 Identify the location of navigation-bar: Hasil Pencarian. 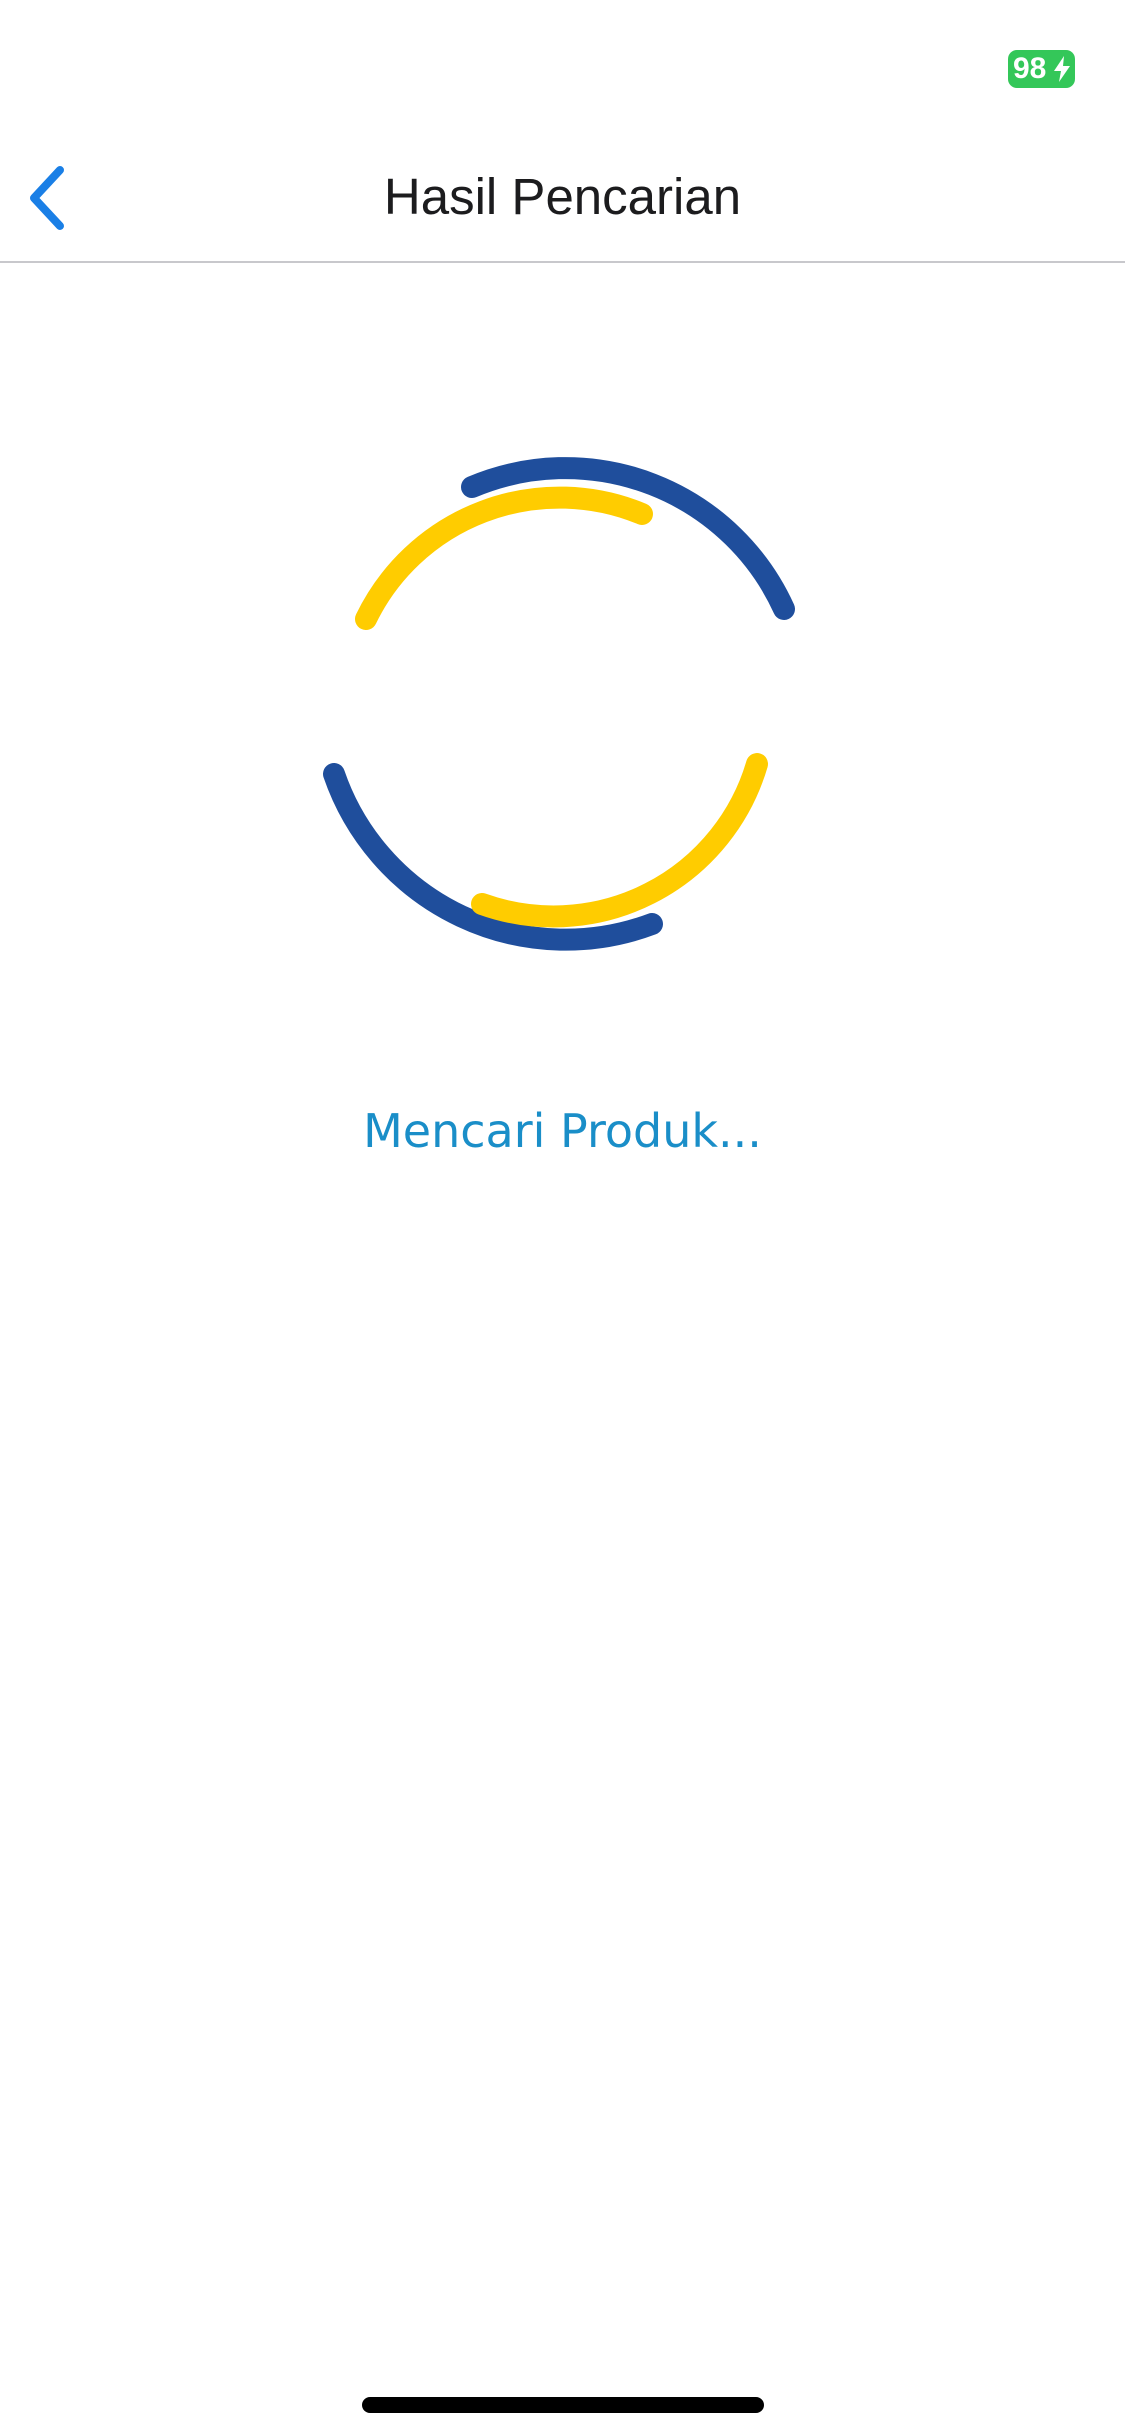
(562, 197).